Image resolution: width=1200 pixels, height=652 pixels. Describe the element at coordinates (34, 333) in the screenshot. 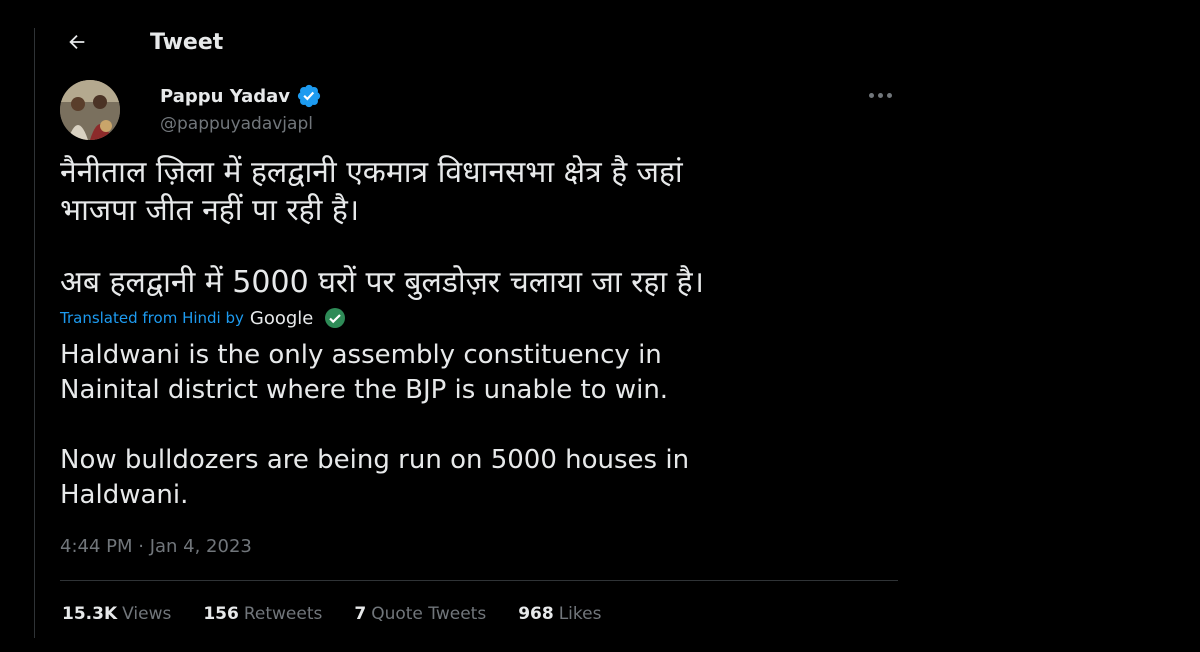

I see `column-border` at that location.